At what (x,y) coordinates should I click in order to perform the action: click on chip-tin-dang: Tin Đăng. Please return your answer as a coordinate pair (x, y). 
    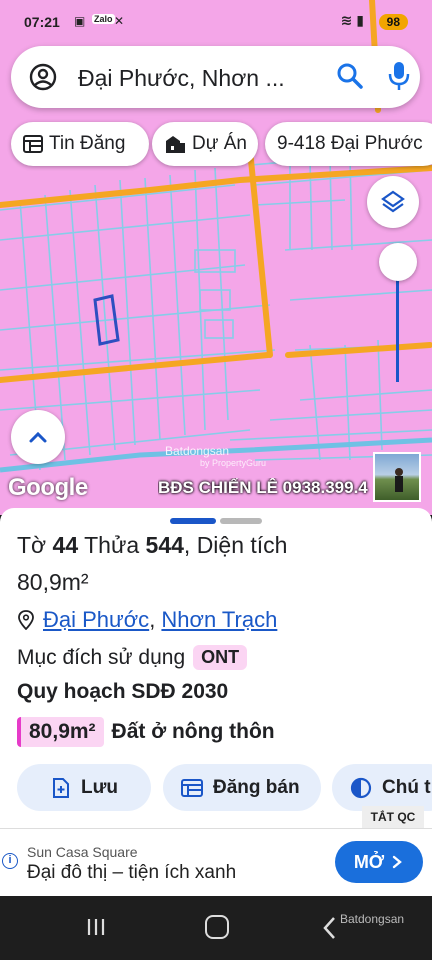
    Looking at the image, I should click on (80, 144).